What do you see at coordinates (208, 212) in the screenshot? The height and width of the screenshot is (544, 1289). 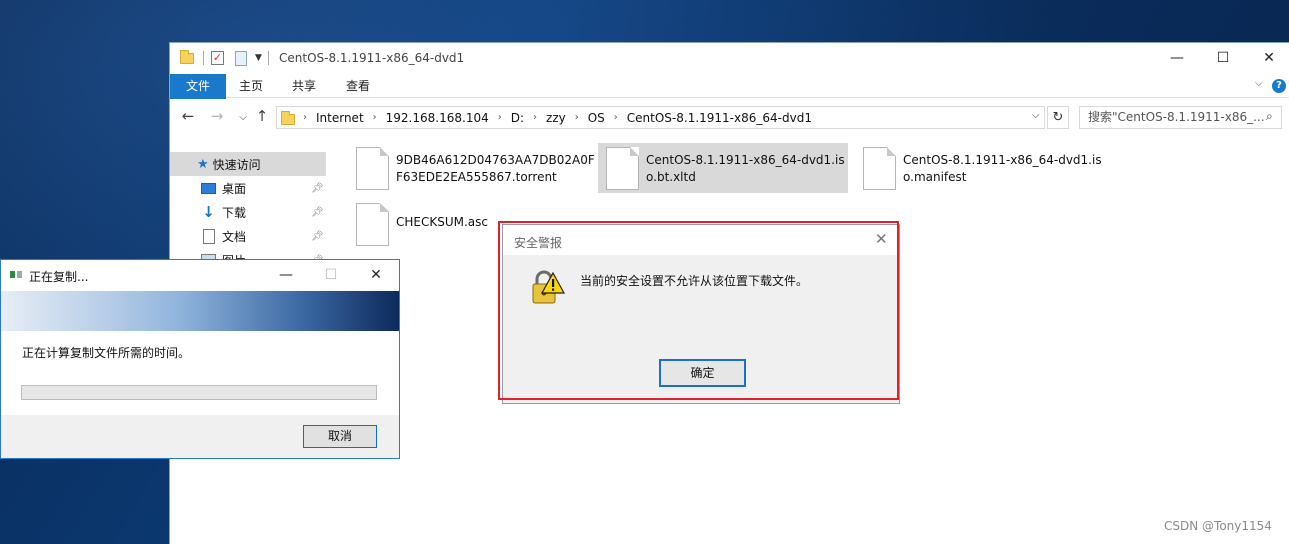 I see `download-icon: ↓` at bounding box center [208, 212].